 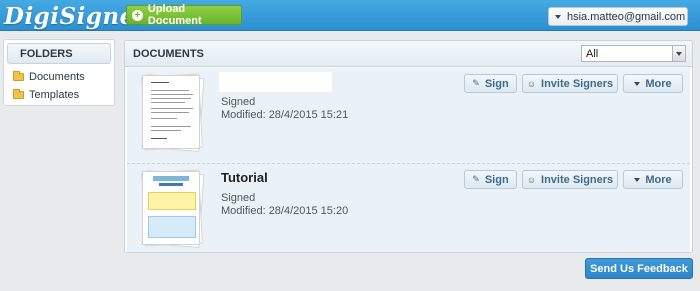 I want to click on document-name, so click(x=275, y=82).